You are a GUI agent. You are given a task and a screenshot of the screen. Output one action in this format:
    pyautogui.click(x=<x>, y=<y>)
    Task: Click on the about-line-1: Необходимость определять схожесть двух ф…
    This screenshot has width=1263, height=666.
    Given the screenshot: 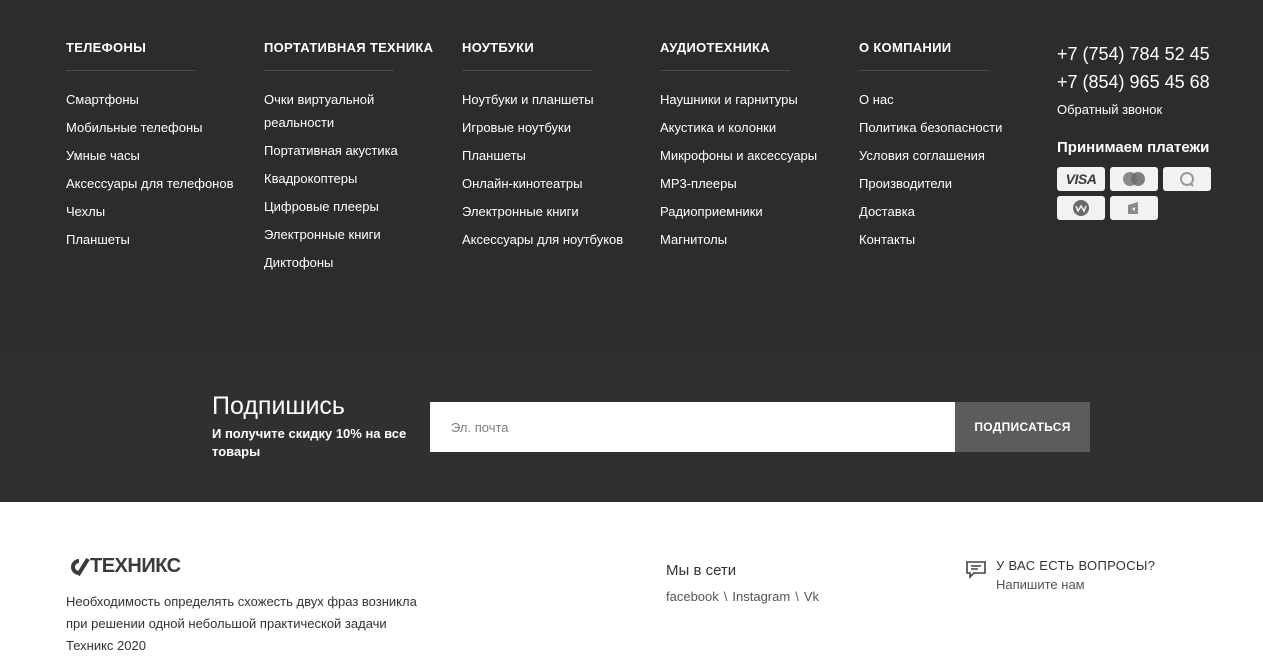 What is the action you would take?
    pyautogui.click(x=241, y=601)
    